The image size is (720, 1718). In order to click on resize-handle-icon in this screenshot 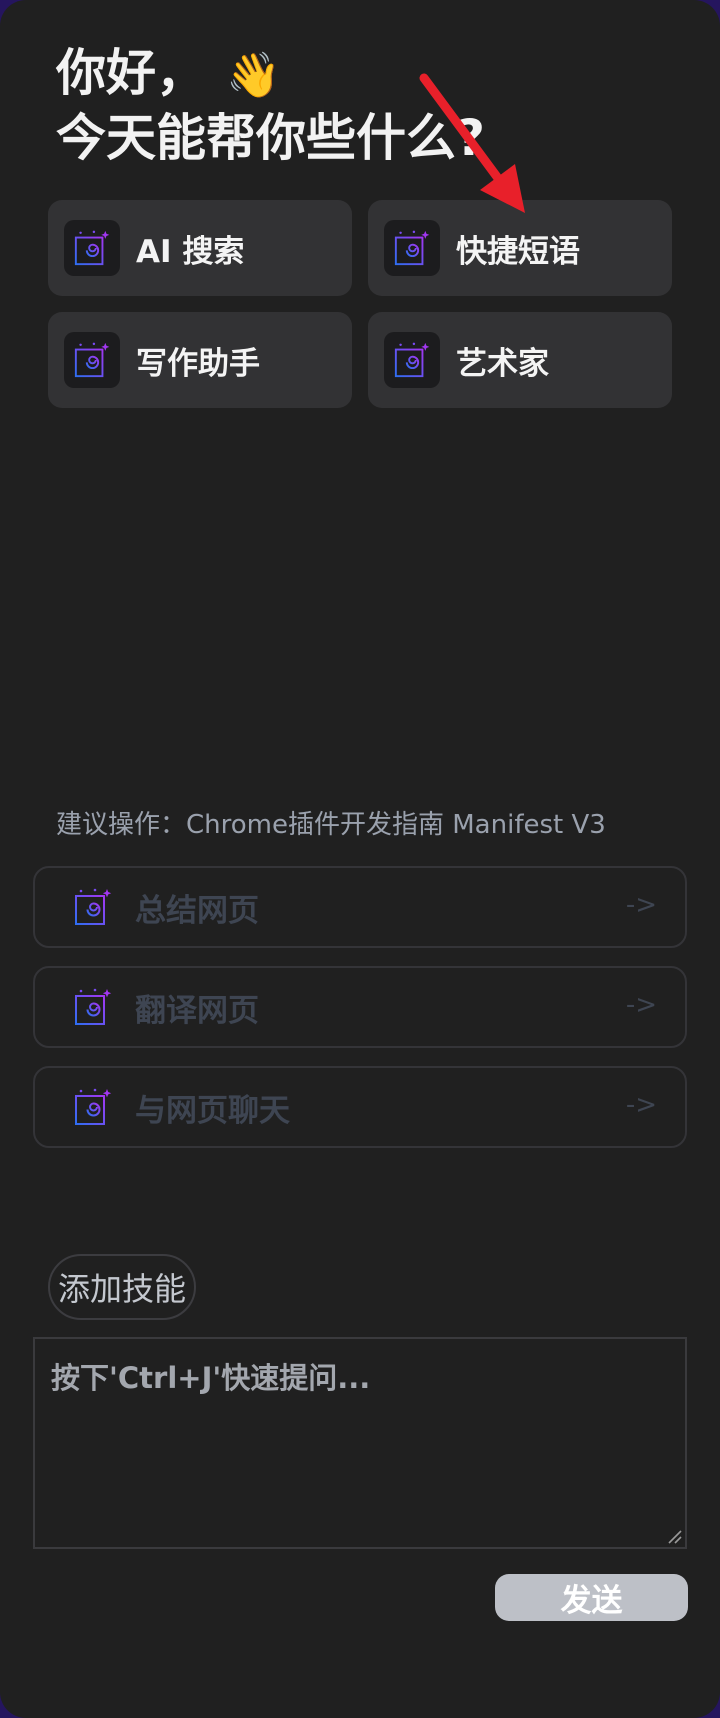, I will do `click(674, 1536)`.